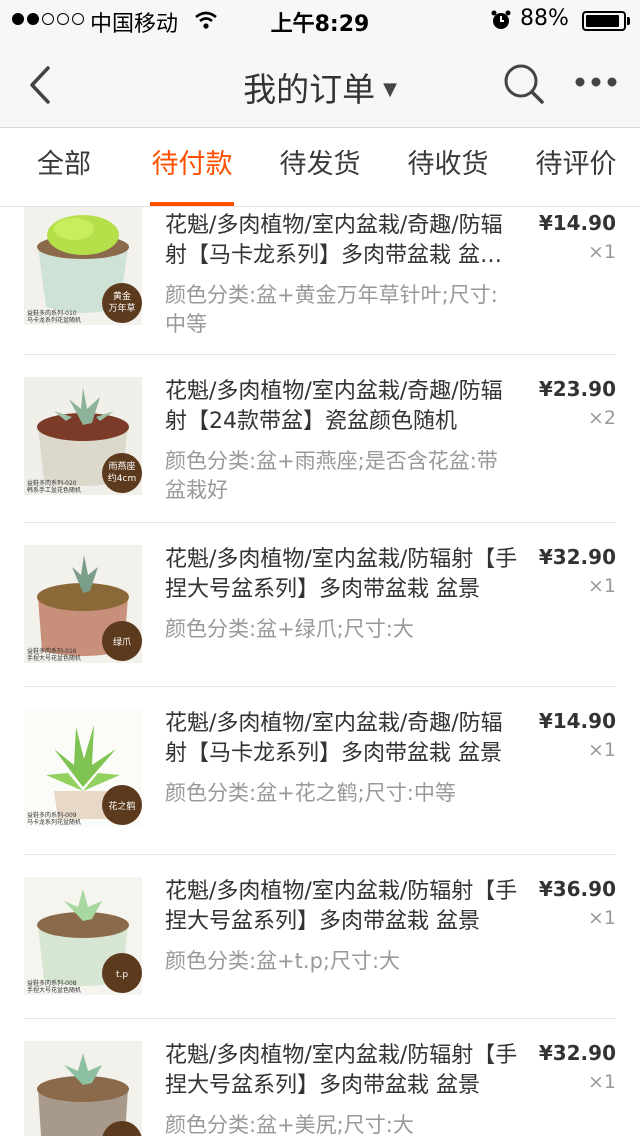 This screenshot has width=640, height=1136. I want to click on order-tabs: 全部 待付款 待发货 待收货 待评价, so click(320, 167).